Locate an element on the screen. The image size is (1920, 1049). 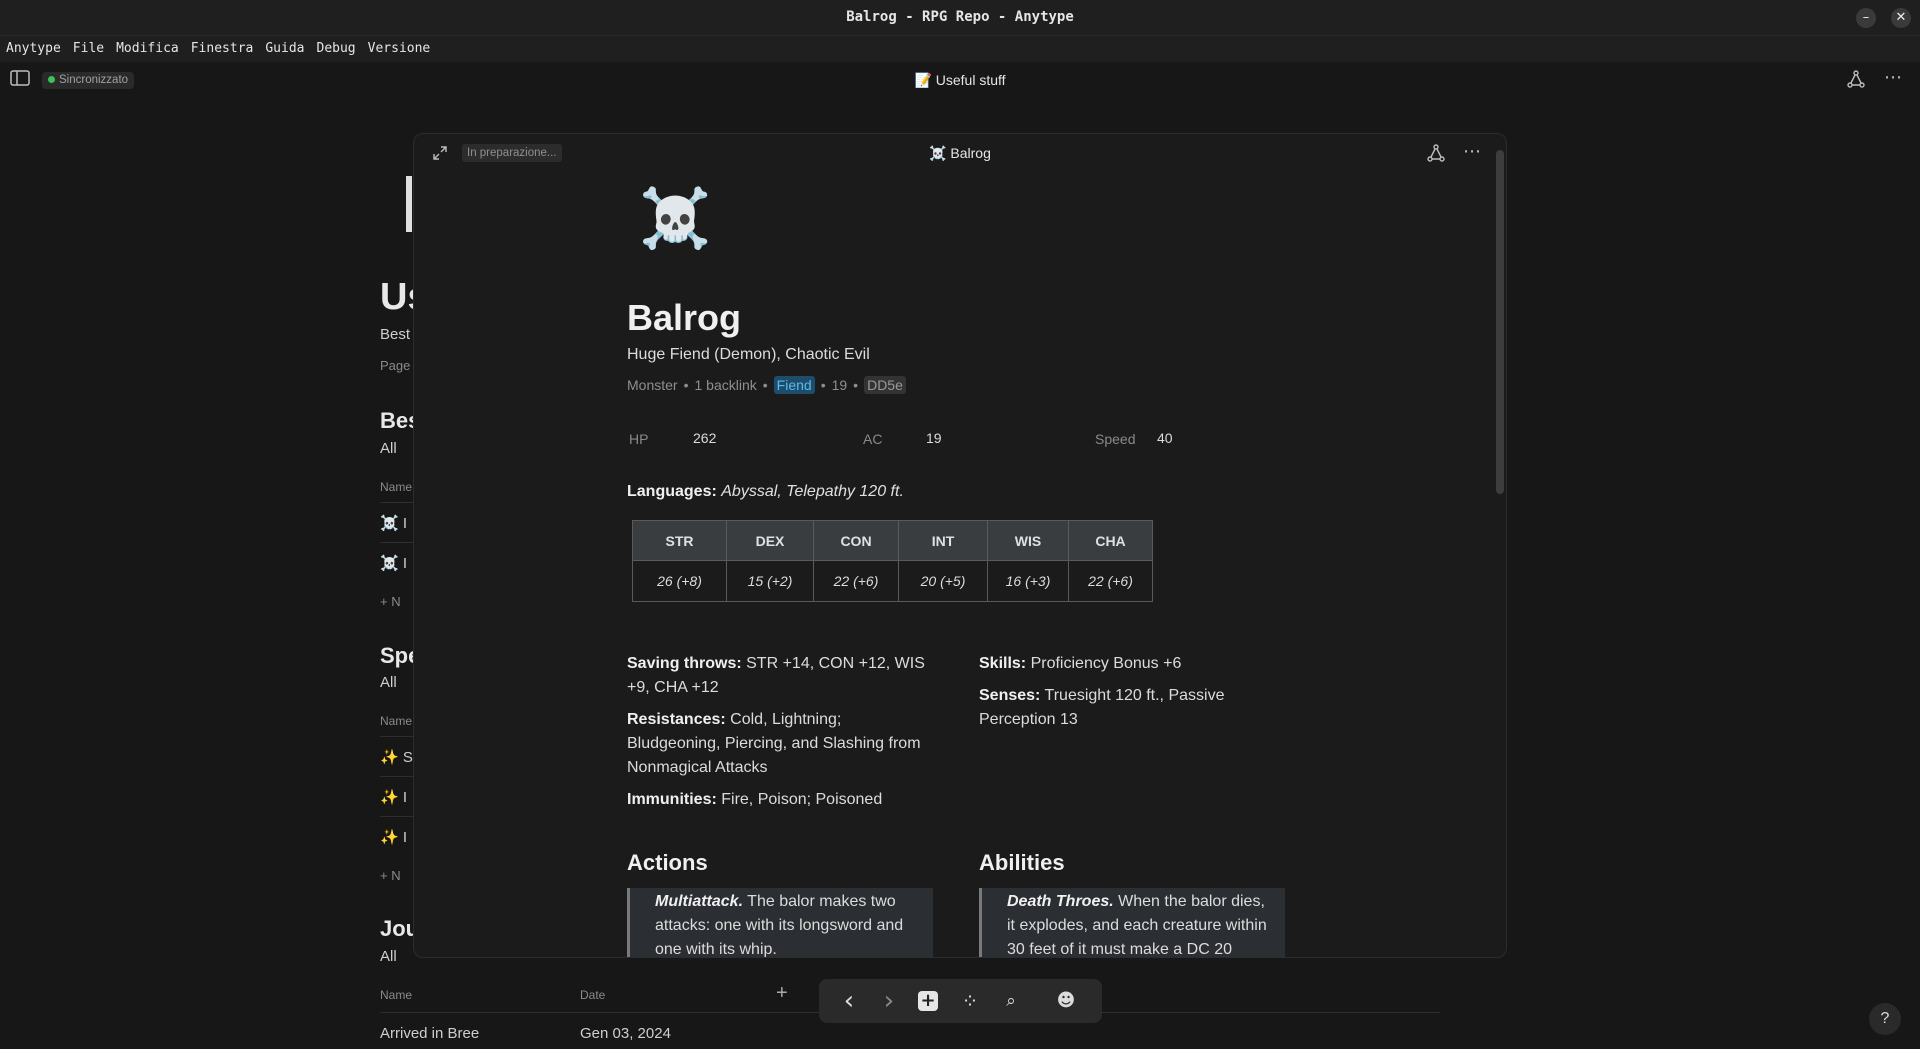
bg-page-subtitle: Best is located at coordinates (395, 334).